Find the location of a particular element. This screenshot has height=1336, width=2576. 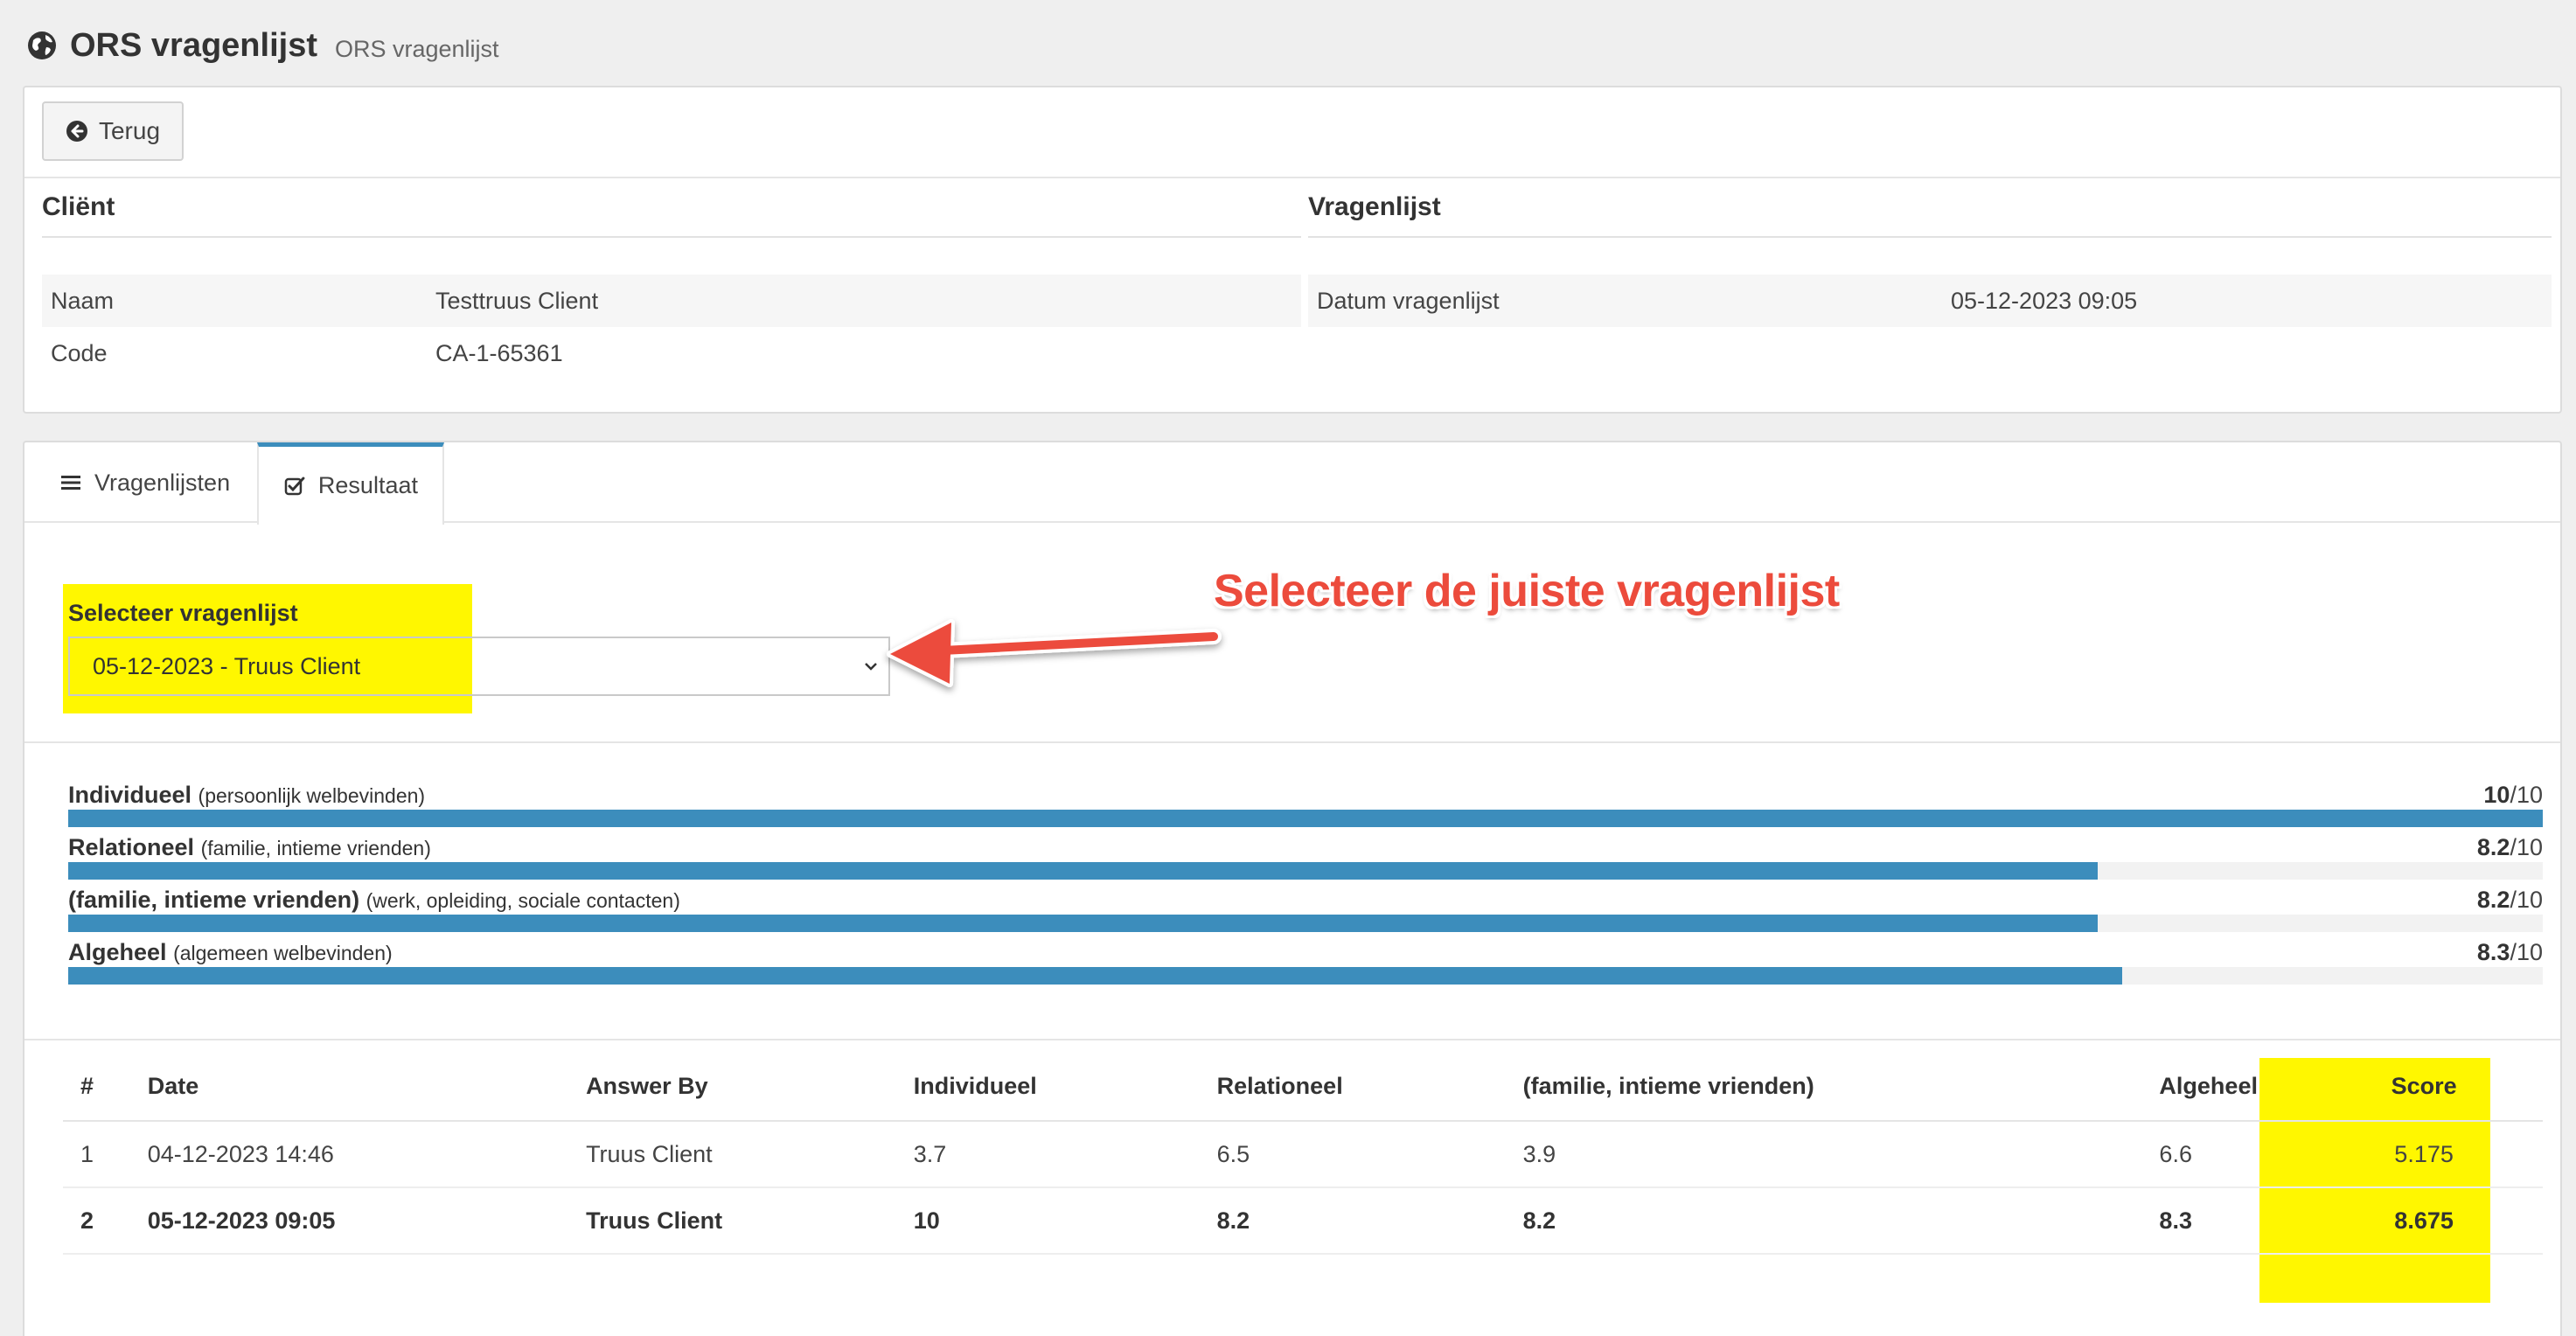

score-bar-group: Algeheel (algemeen welbevinden) 8.3/10 is located at coordinates (1305, 965).